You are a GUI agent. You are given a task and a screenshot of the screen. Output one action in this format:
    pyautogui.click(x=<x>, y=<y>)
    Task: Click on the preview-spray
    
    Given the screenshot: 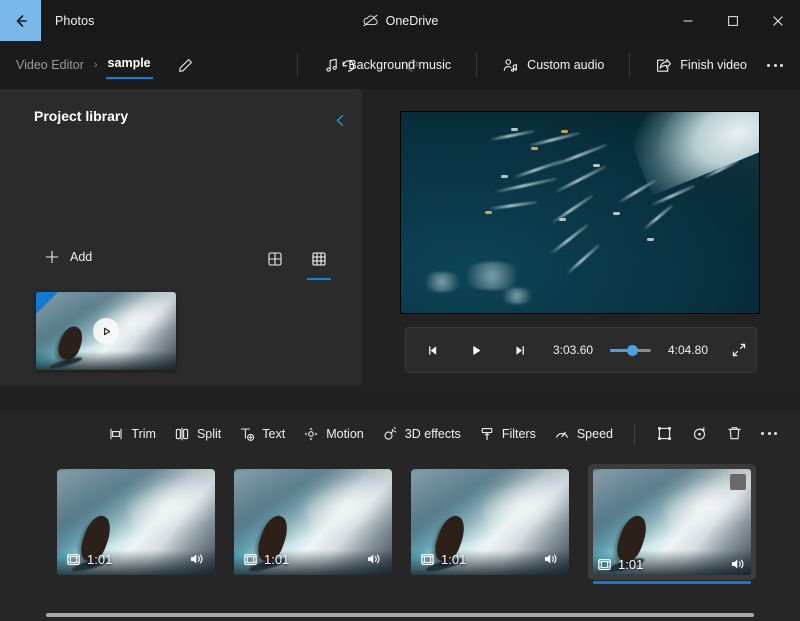 What is the action you would take?
    pyautogui.click(x=442, y=282)
    